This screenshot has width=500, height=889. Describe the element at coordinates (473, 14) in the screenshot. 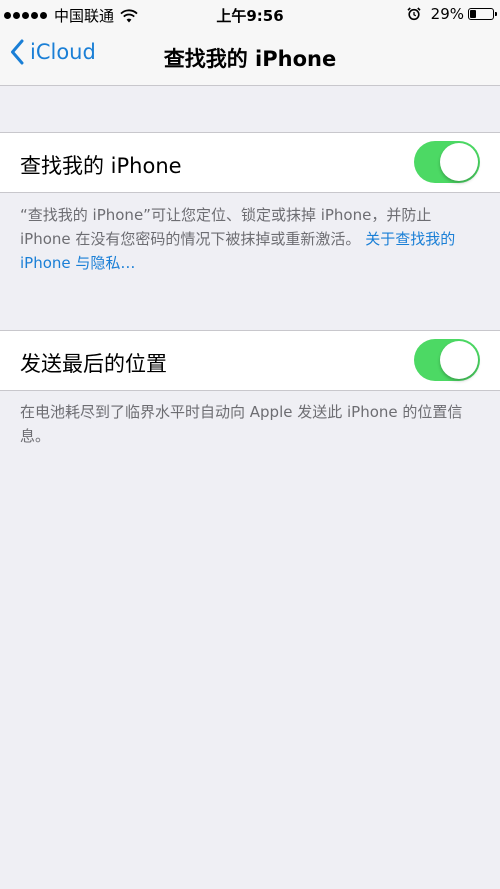

I see `battery-fill` at that location.